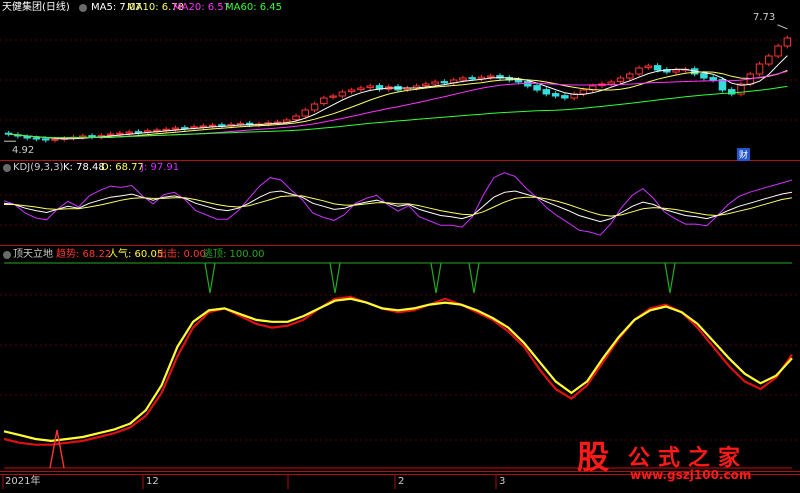  Describe the element at coordinates (84, 254) in the screenshot. I see `trend-label: 趋势: 68.22` at that location.